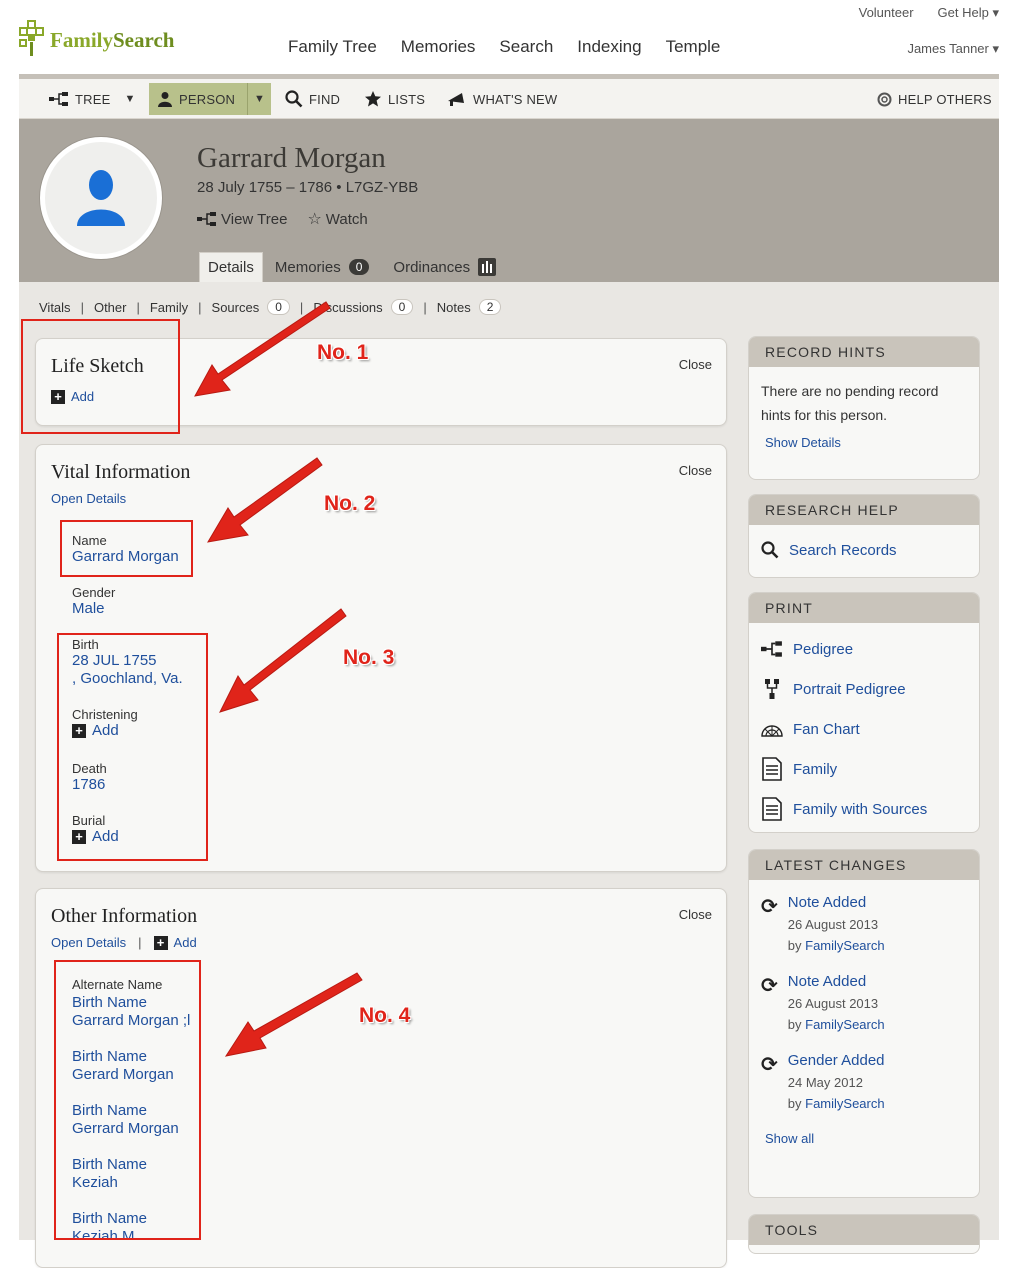 The height and width of the screenshot is (1268, 1017). What do you see at coordinates (101, 198) in the screenshot?
I see `avatar` at bounding box center [101, 198].